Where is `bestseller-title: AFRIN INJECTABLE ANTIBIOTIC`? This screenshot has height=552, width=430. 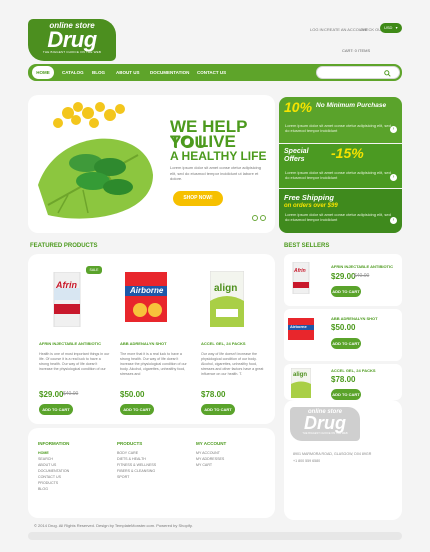 bestseller-title: AFRIN INJECTABLE ANTIBIOTIC is located at coordinates (362, 266).